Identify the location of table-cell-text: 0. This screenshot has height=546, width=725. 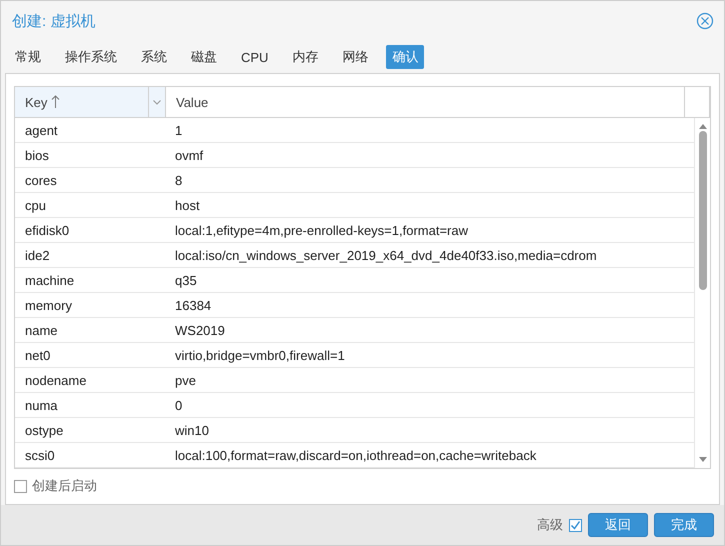
(179, 405).